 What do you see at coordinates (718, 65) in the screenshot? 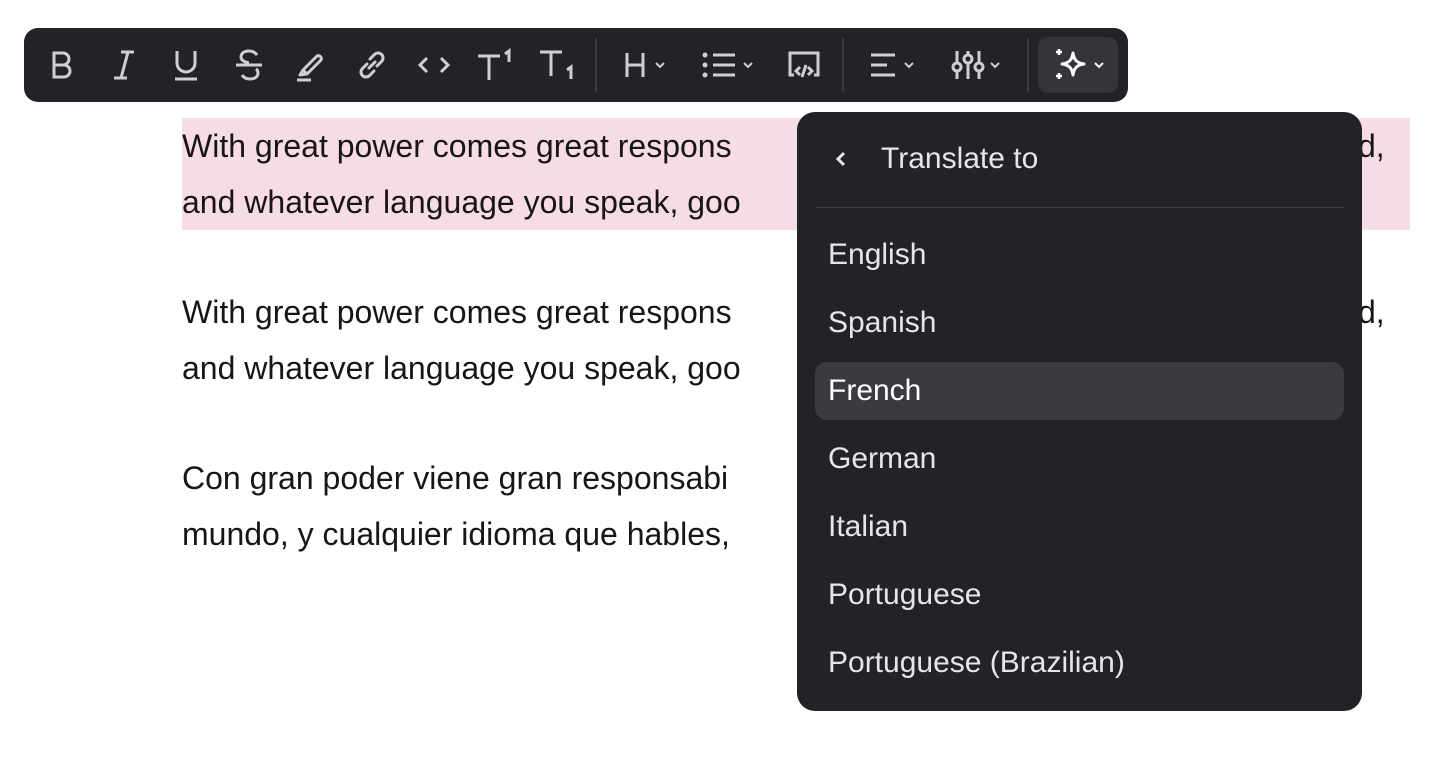
I see `bulleted-list-icon` at bounding box center [718, 65].